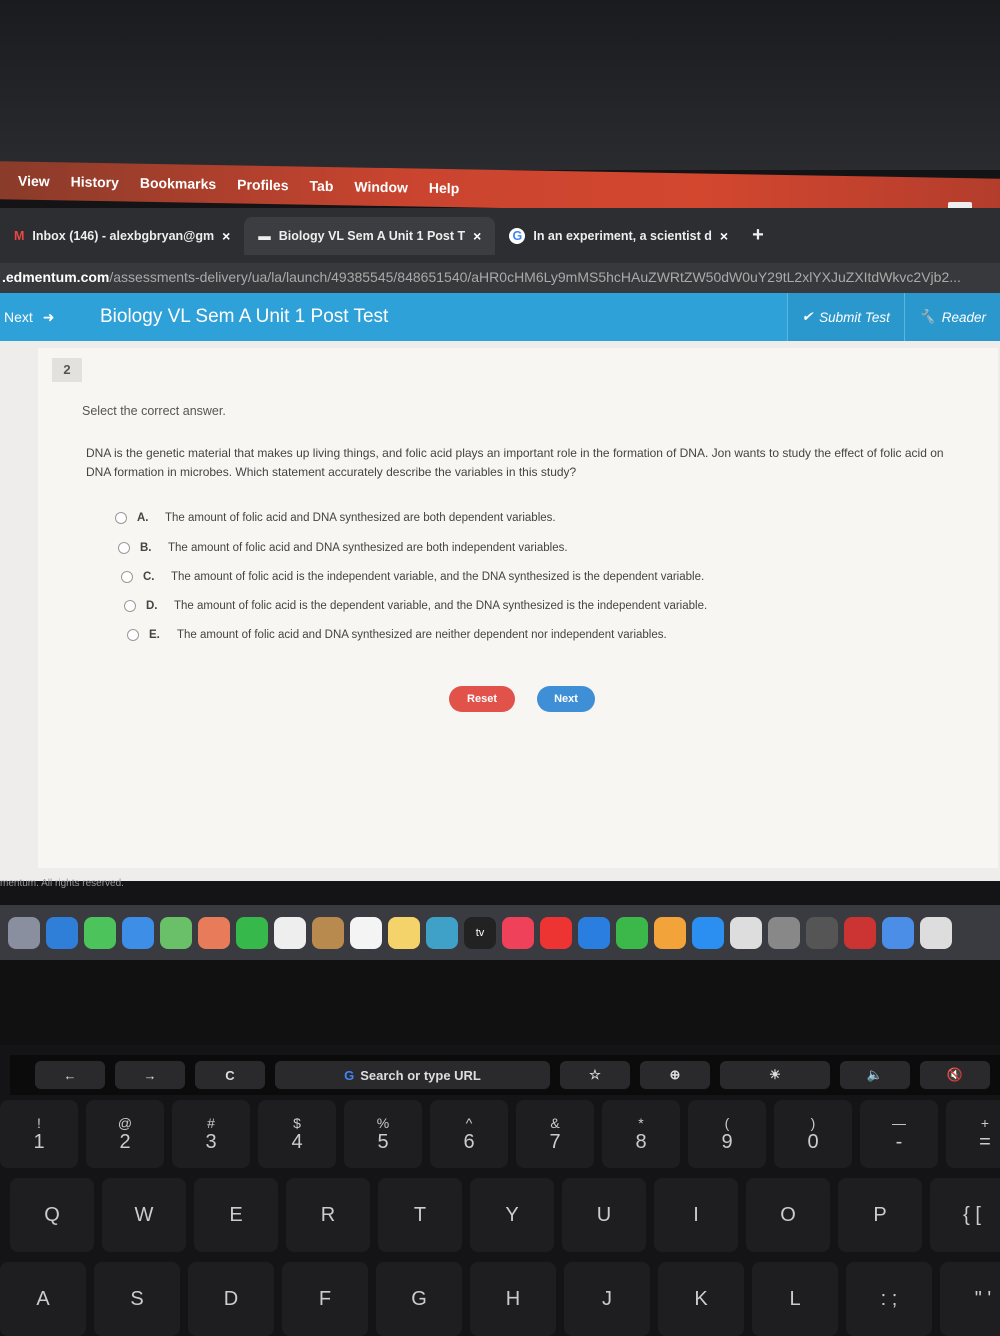  I want to click on menu-view: View, so click(34, 181).